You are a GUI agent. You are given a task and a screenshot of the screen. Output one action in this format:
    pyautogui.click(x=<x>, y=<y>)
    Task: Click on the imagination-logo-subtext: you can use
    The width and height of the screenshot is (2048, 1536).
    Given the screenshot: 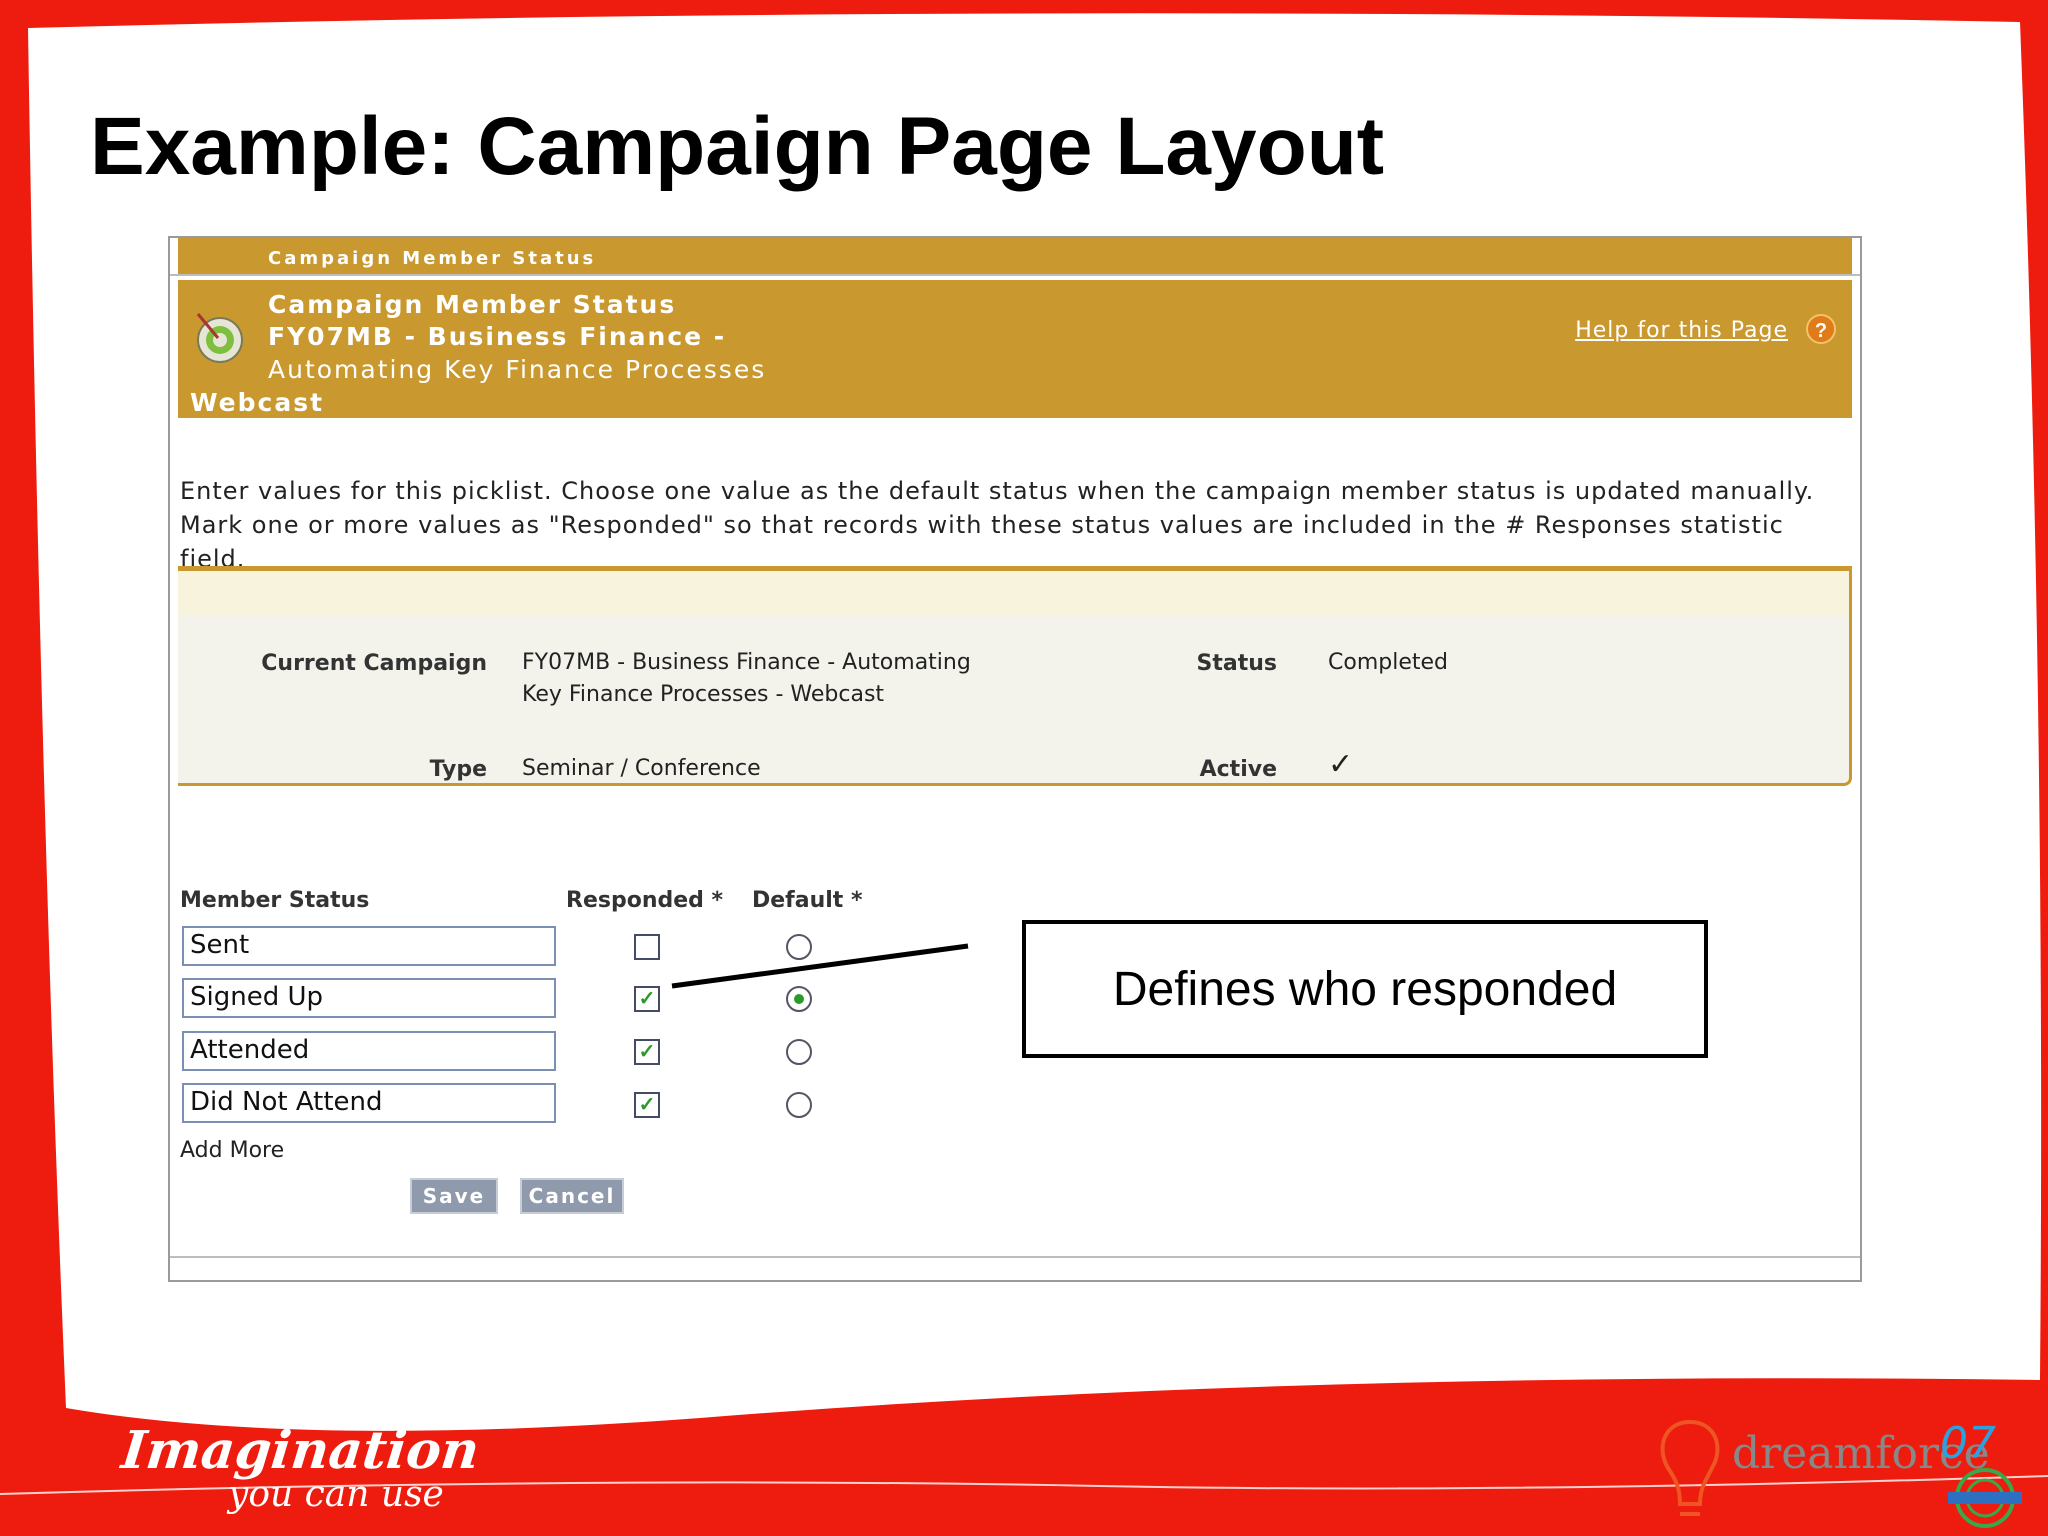 What is the action you would take?
    pyautogui.click(x=336, y=1494)
    